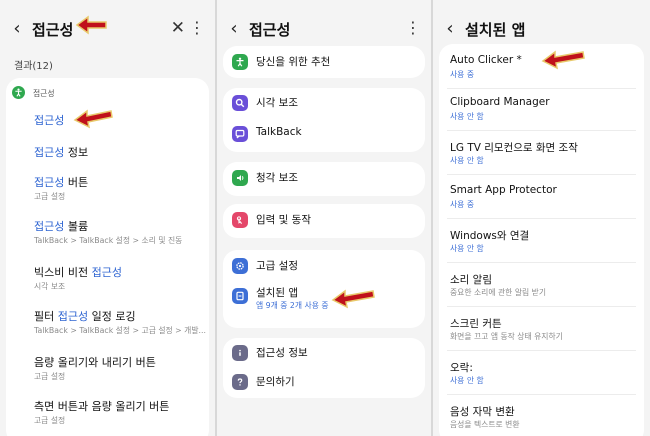 This screenshot has height=436, width=650. I want to click on installed-app-item: Windows와 연결사용 안 함, so click(541, 248).